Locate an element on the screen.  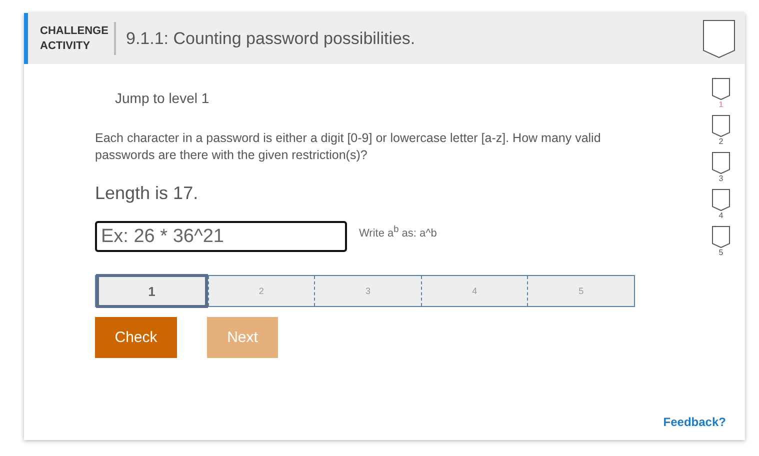
activity-title: 9.1.1: Counting password possibilities. is located at coordinates (271, 38).